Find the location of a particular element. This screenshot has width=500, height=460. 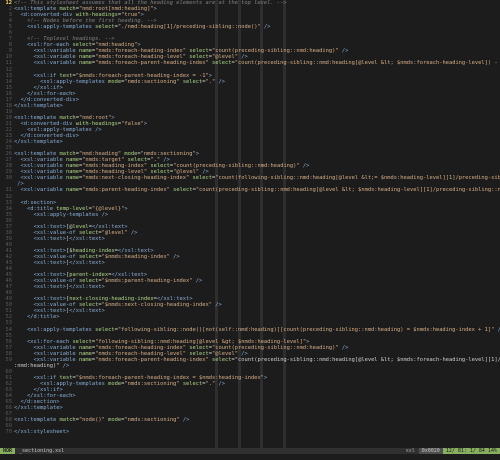

line-number: 70 is located at coordinates (9, 432).